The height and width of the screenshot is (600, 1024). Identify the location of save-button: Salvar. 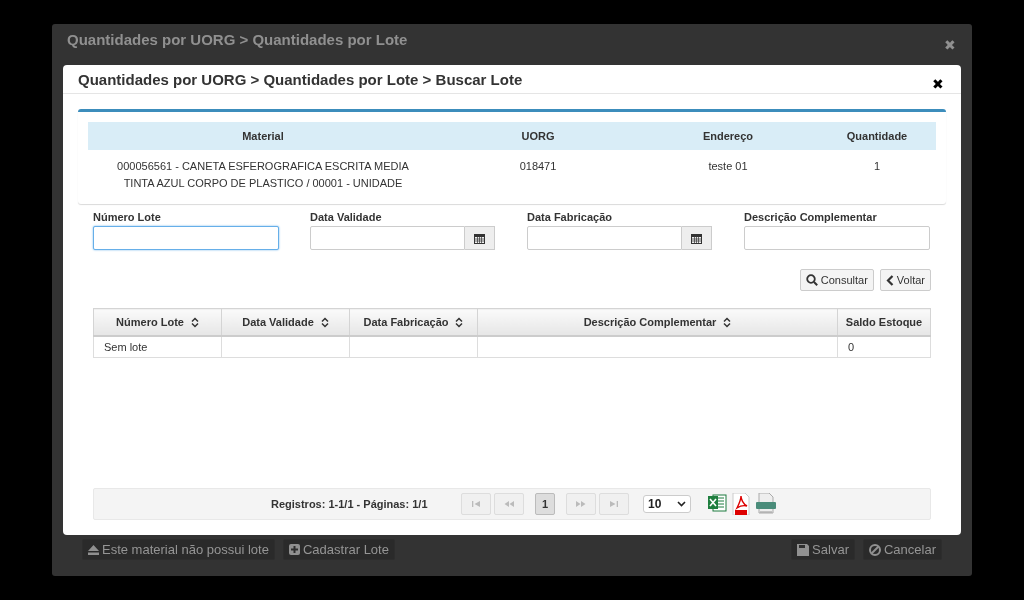
(823, 549).